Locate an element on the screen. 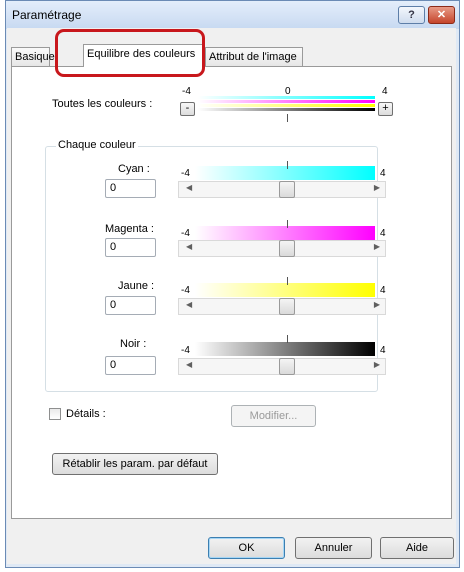 The height and width of the screenshot is (572, 464). all-colors-max: 4 is located at coordinates (385, 91).